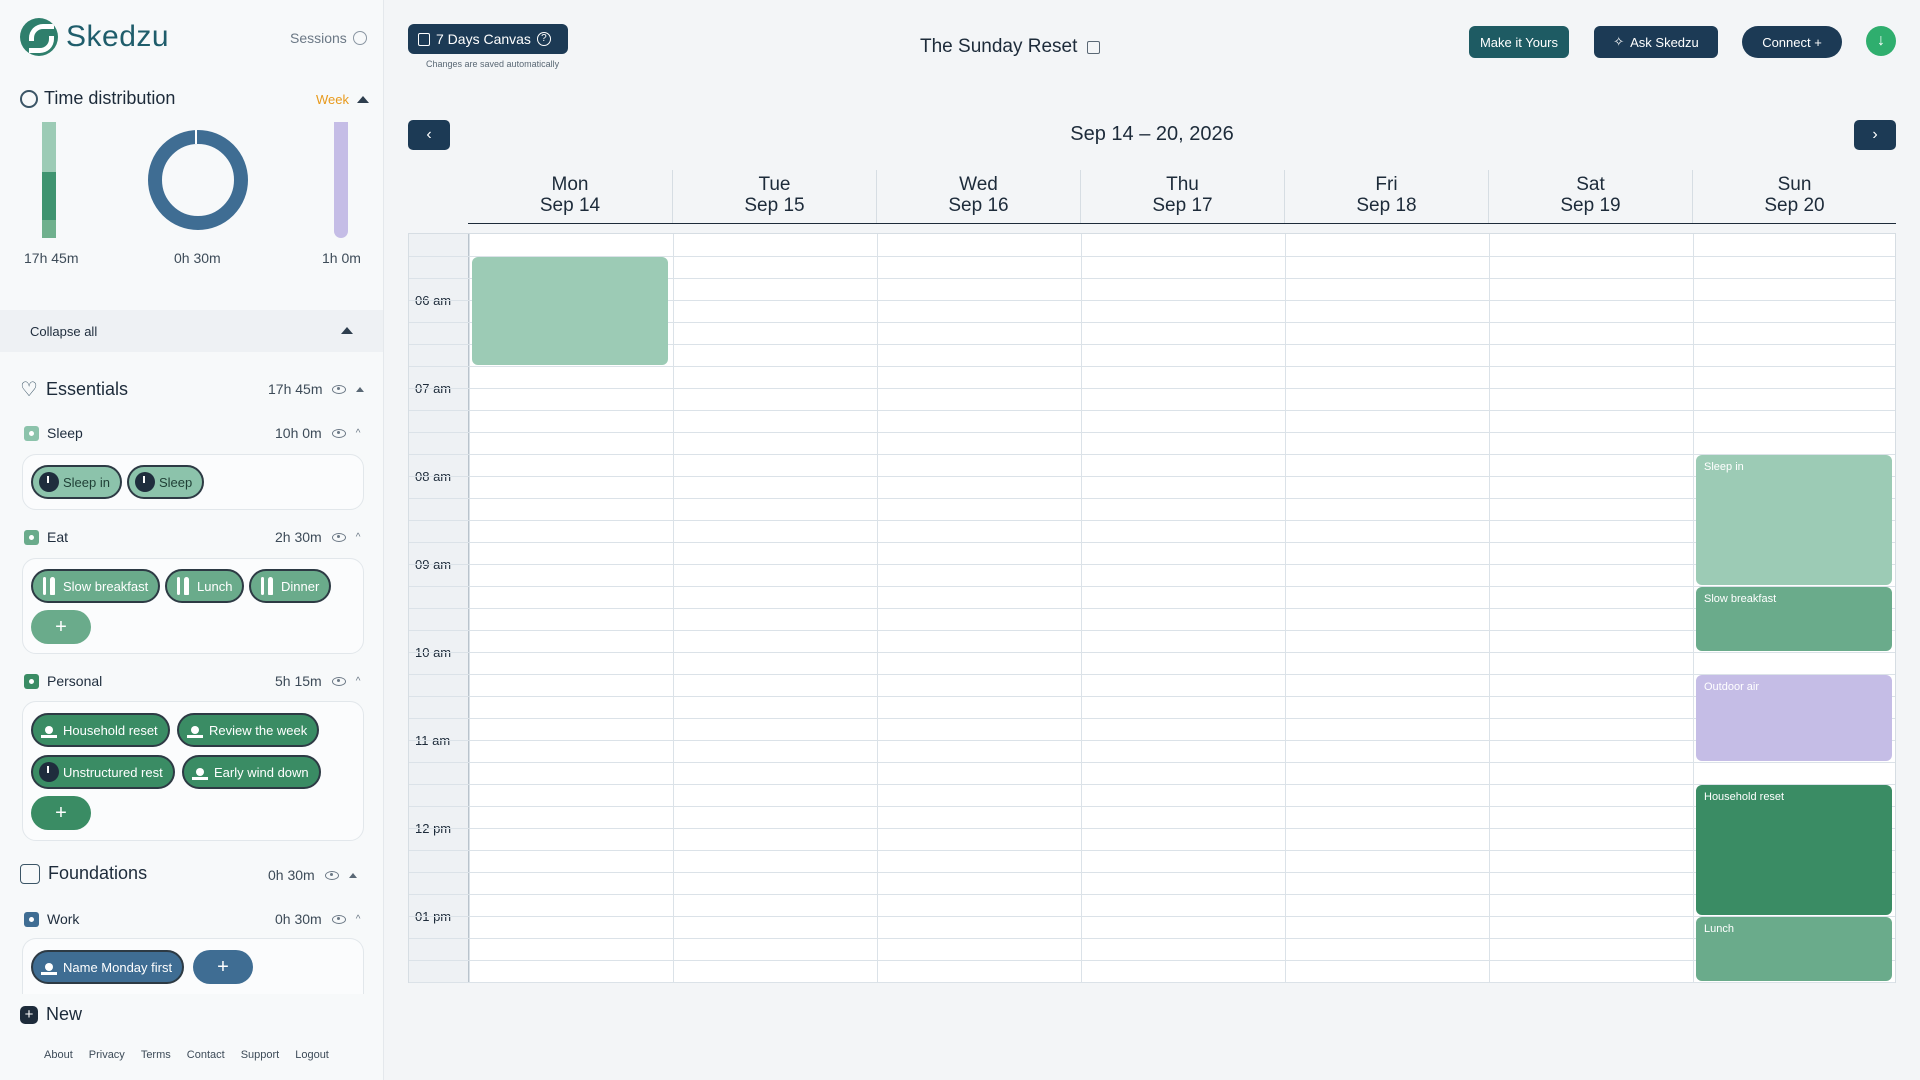  Describe the element at coordinates (312, 1055) in the screenshot. I see `footer-link-logout: Logout` at that location.